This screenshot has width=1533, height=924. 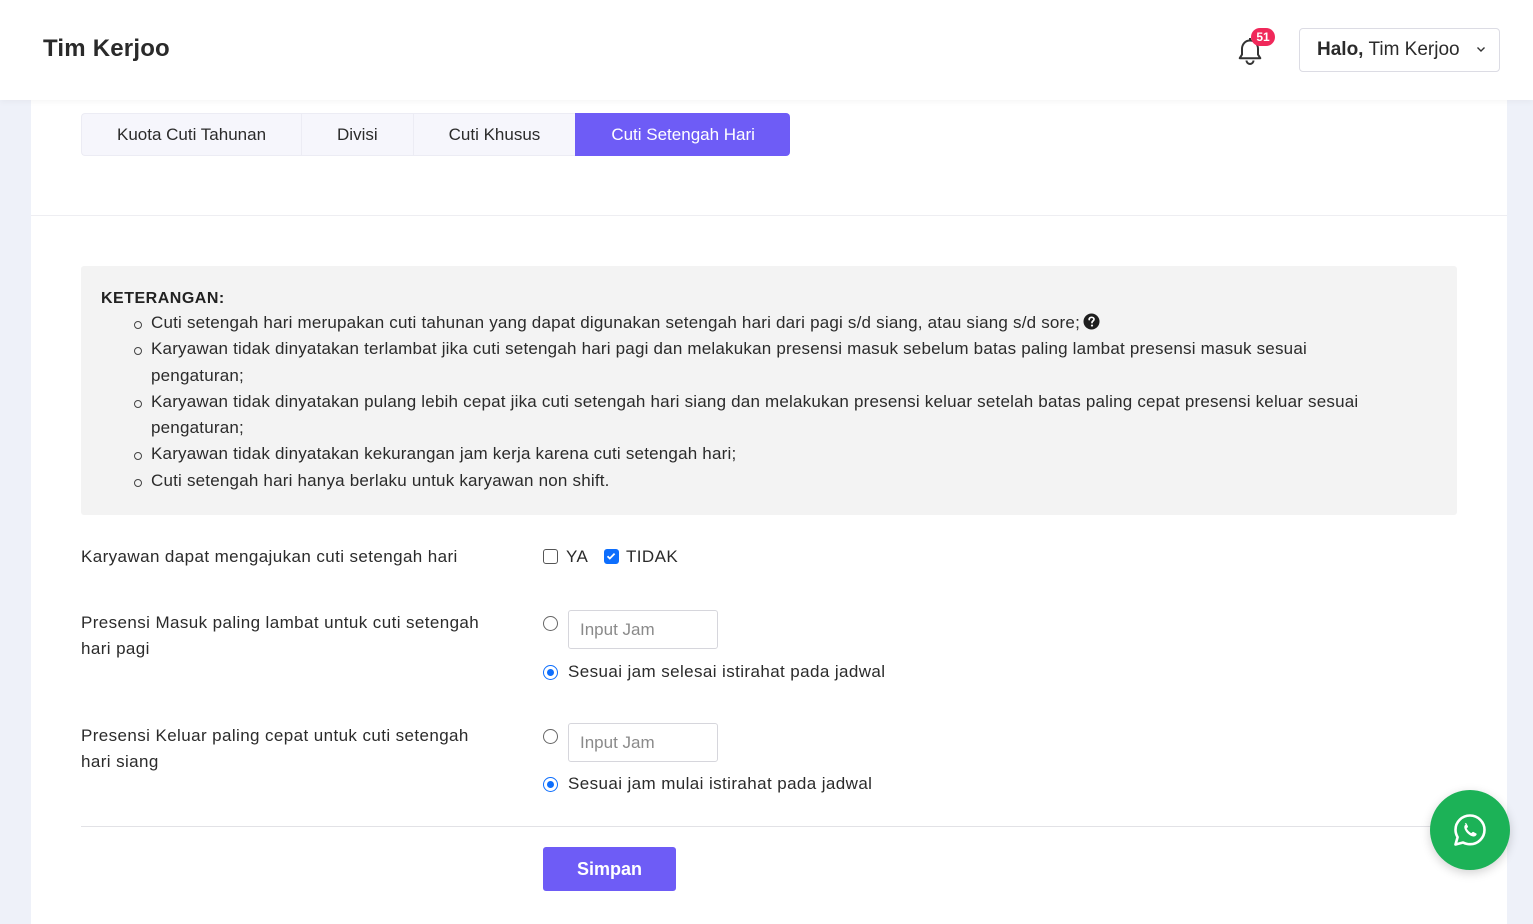 I want to click on user-name: Tim Kerjoo, so click(x=1414, y=49).